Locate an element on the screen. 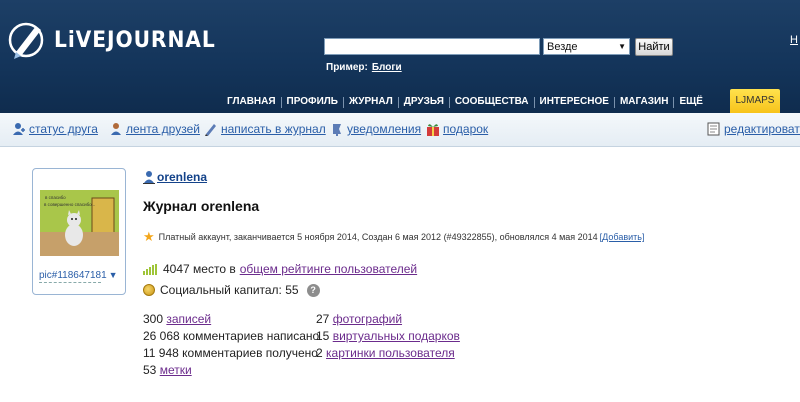 Image resolution: width=800 pixels, height=402 pixels. friends-feed-link: лента друзей is located at coordinates (154, 129).